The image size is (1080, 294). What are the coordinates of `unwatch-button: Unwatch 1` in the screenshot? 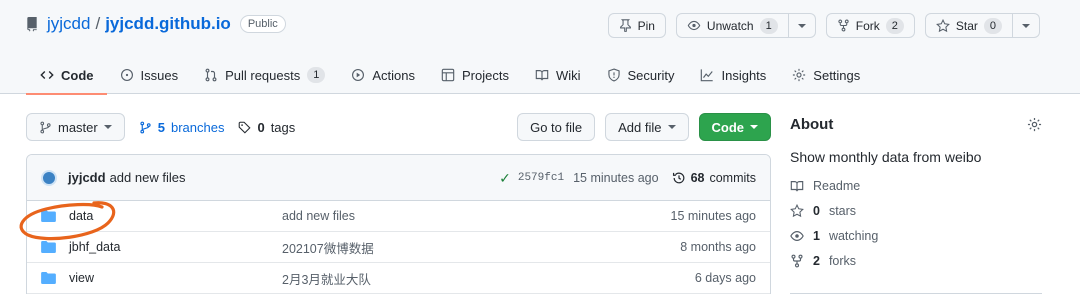 It's located at (732, 25).